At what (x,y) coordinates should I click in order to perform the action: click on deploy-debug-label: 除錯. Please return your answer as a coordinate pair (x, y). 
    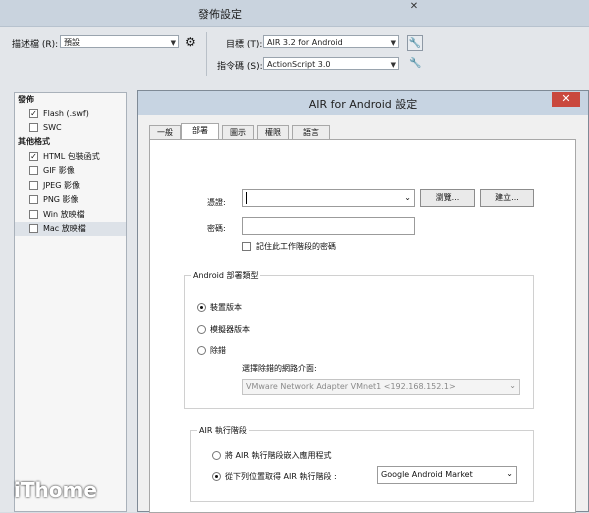
    Looking at the image, I should click on (218, 350).